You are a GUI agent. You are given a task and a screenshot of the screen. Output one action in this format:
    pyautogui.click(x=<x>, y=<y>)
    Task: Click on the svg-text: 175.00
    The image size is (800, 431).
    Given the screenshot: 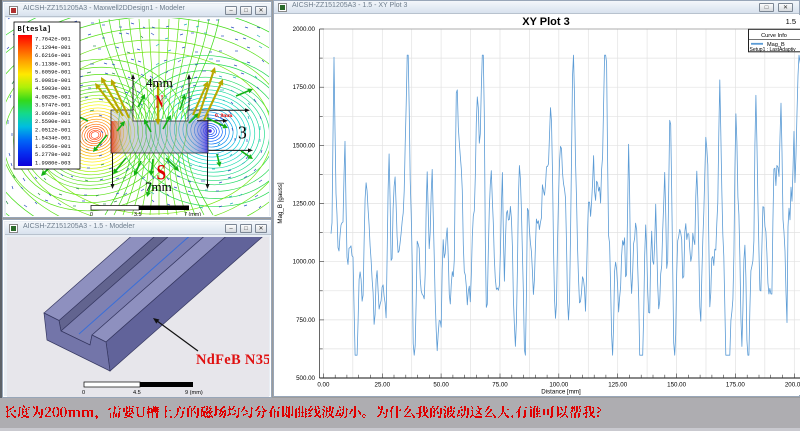 What is the action you would take?
    pyautogui.click(x=735, y=385)
    